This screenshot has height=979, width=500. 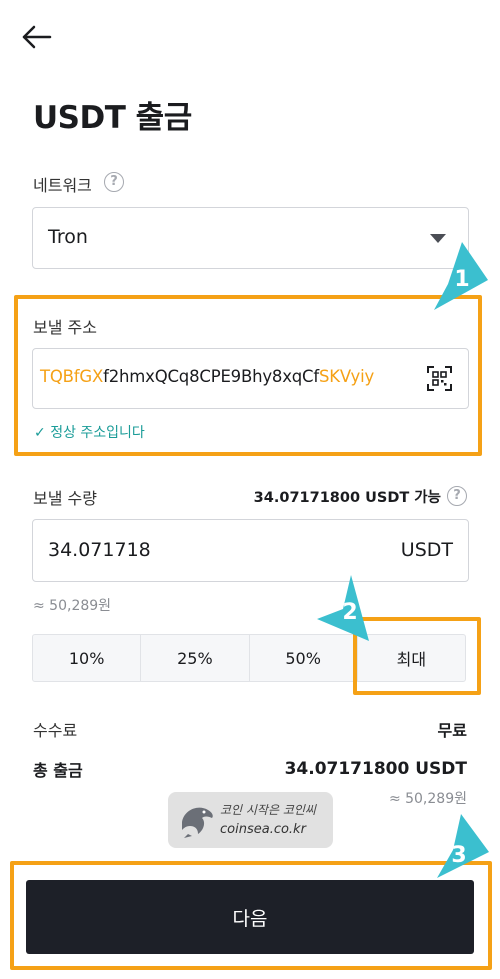 What do you see at coordinates (250, 238) in the screenshot?
I see `network-select: Tron` at bounding box center [250, 238].